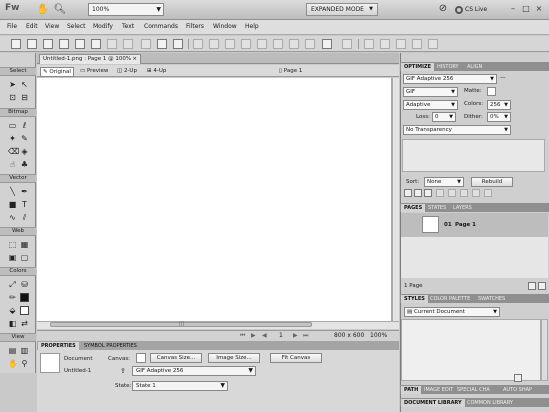 The height and width of the screenshot is (412, 549). Describe the element at coordinates (141, 358) in the screenshot. I see `canvas-color-swatch` at that location.